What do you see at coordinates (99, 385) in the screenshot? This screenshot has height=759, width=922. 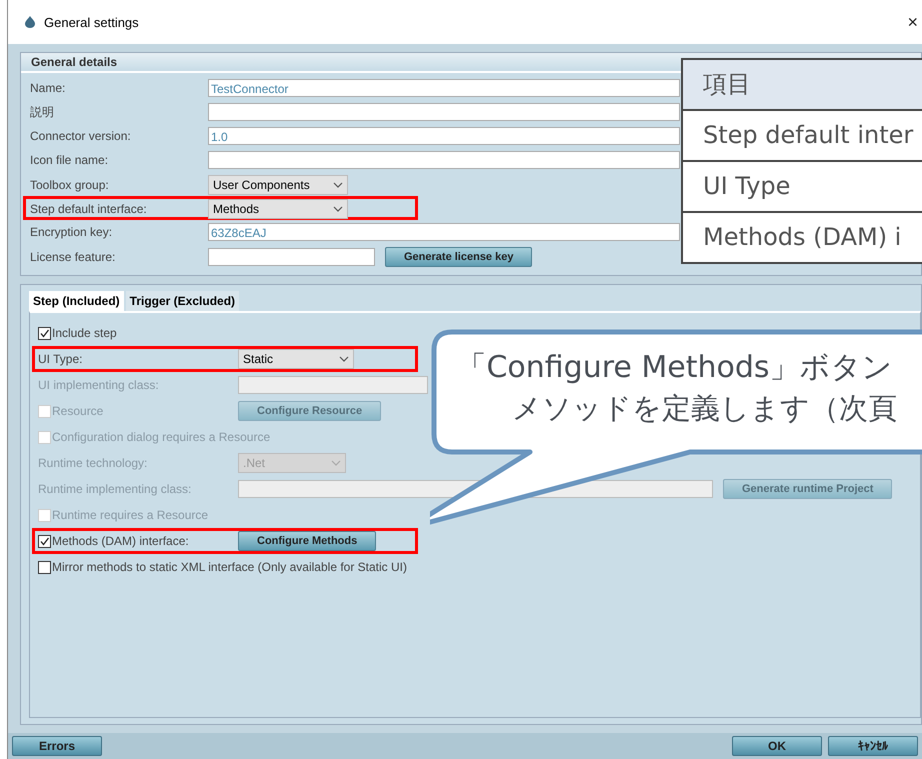 I see `field-label: UI implementing class:` at bounding box center [99, 385].